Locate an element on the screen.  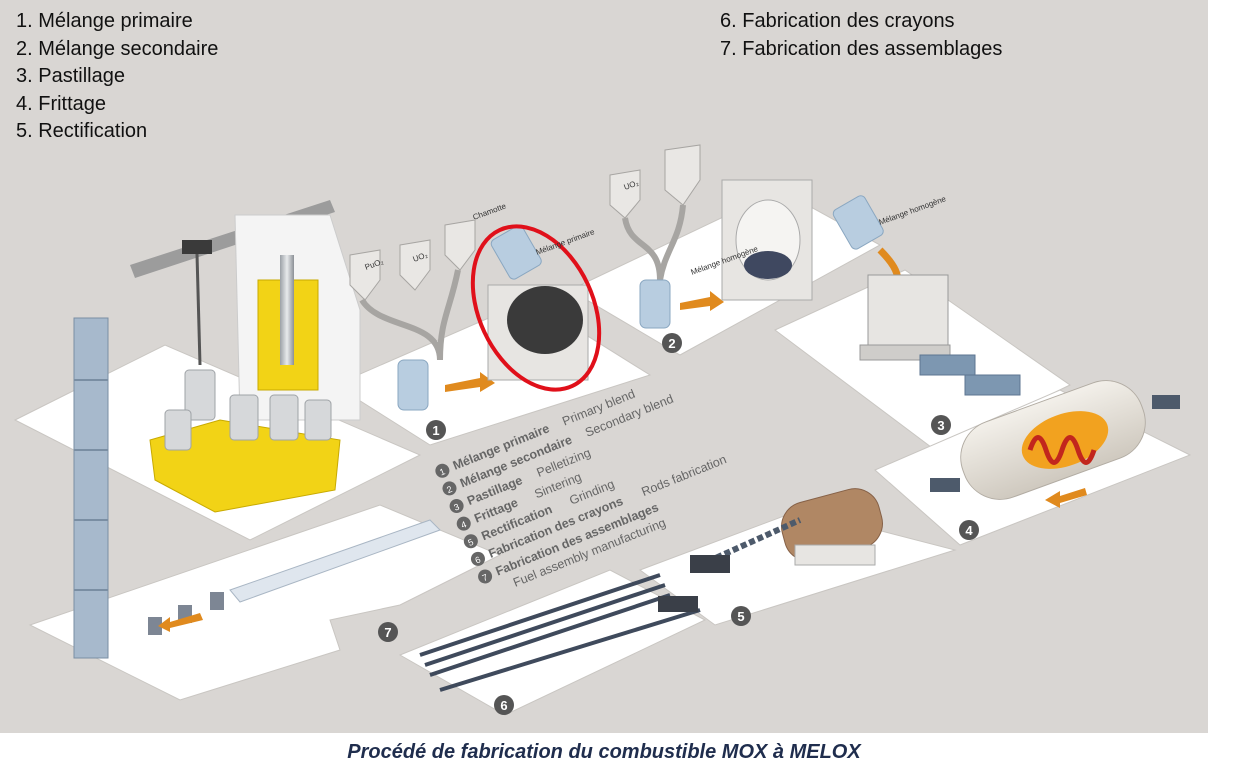
press is located at coordinates (908, 312).